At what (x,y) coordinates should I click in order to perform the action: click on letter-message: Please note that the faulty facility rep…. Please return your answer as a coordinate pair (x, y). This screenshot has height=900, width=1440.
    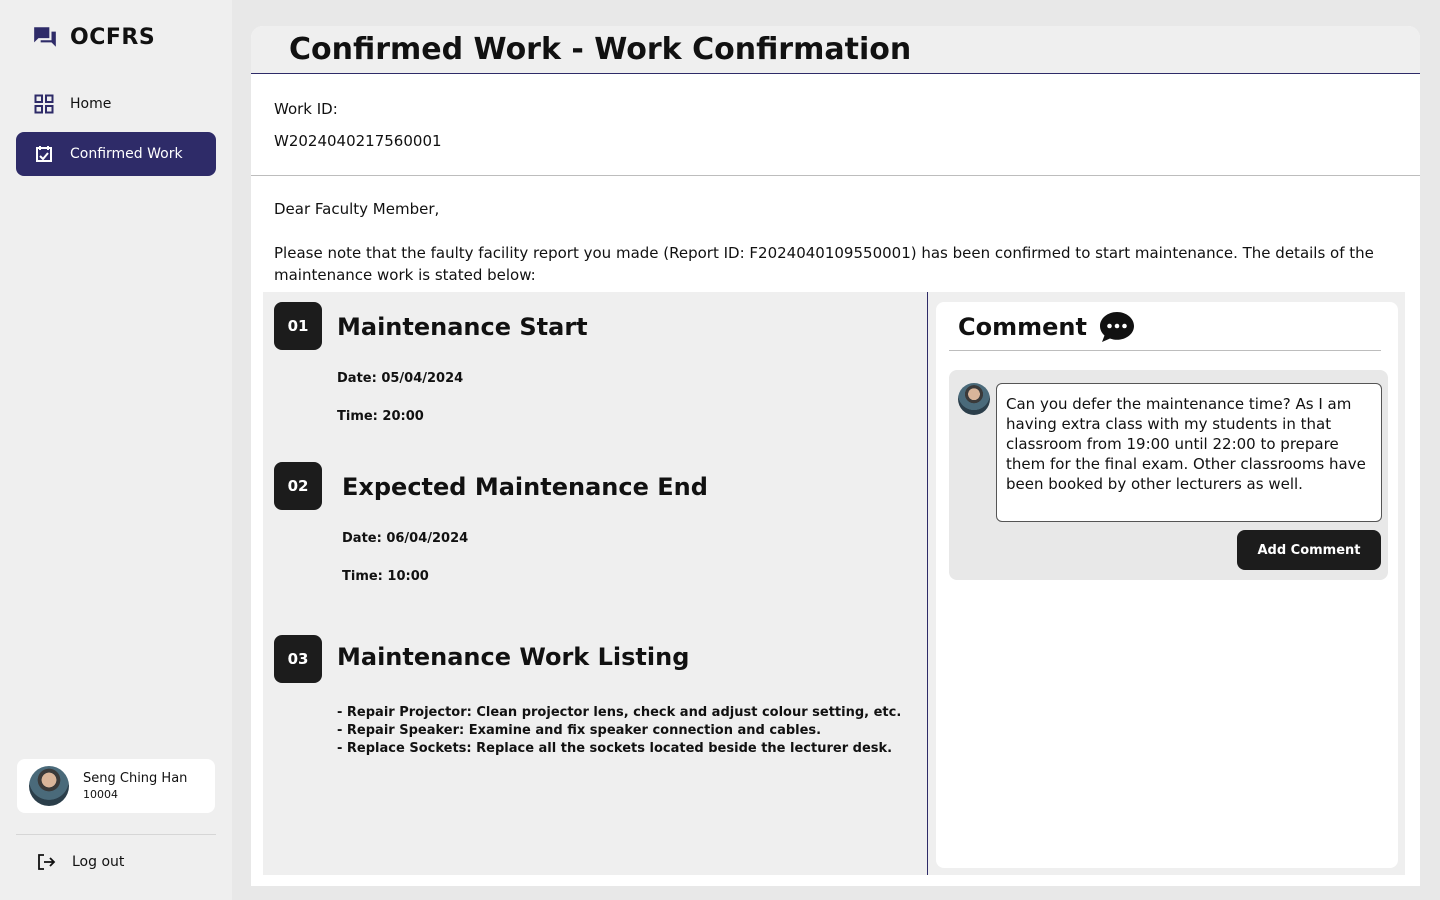
    Looking at the image, I should click on (824, 264).